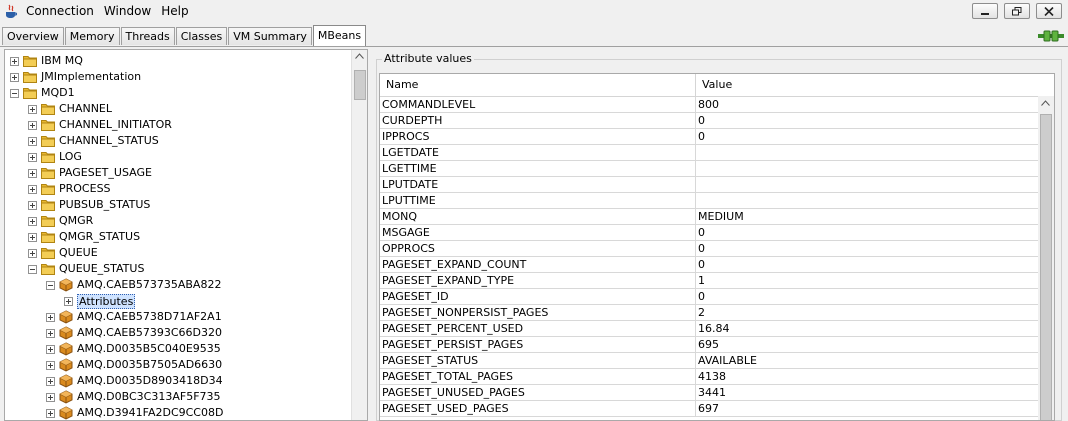 This screenshot has width=1068, height=421. What do you see at coordinates (709, 233) in the screenshot?
I see `table-row: MSGAGE 0` at bounding box center [709, 233].